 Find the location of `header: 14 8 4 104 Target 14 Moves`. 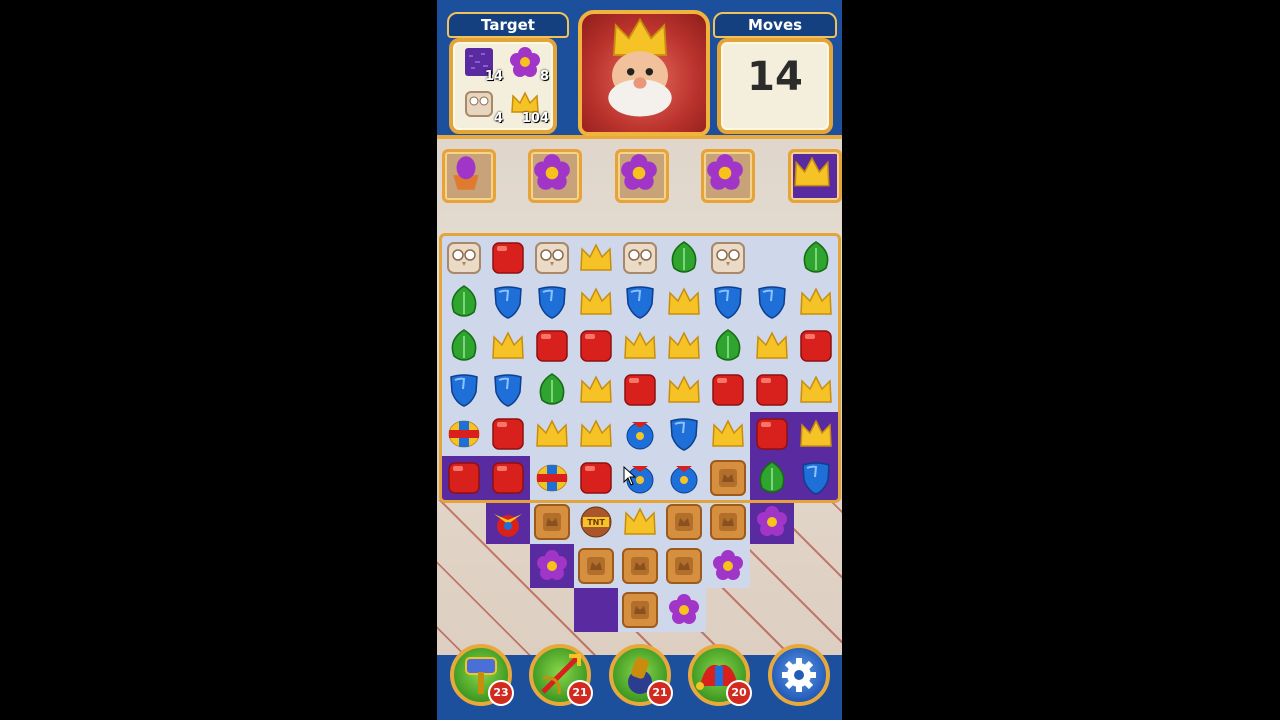

header: 14 8 4 104 Target 14 Moves is located at coordinates (639, 69).